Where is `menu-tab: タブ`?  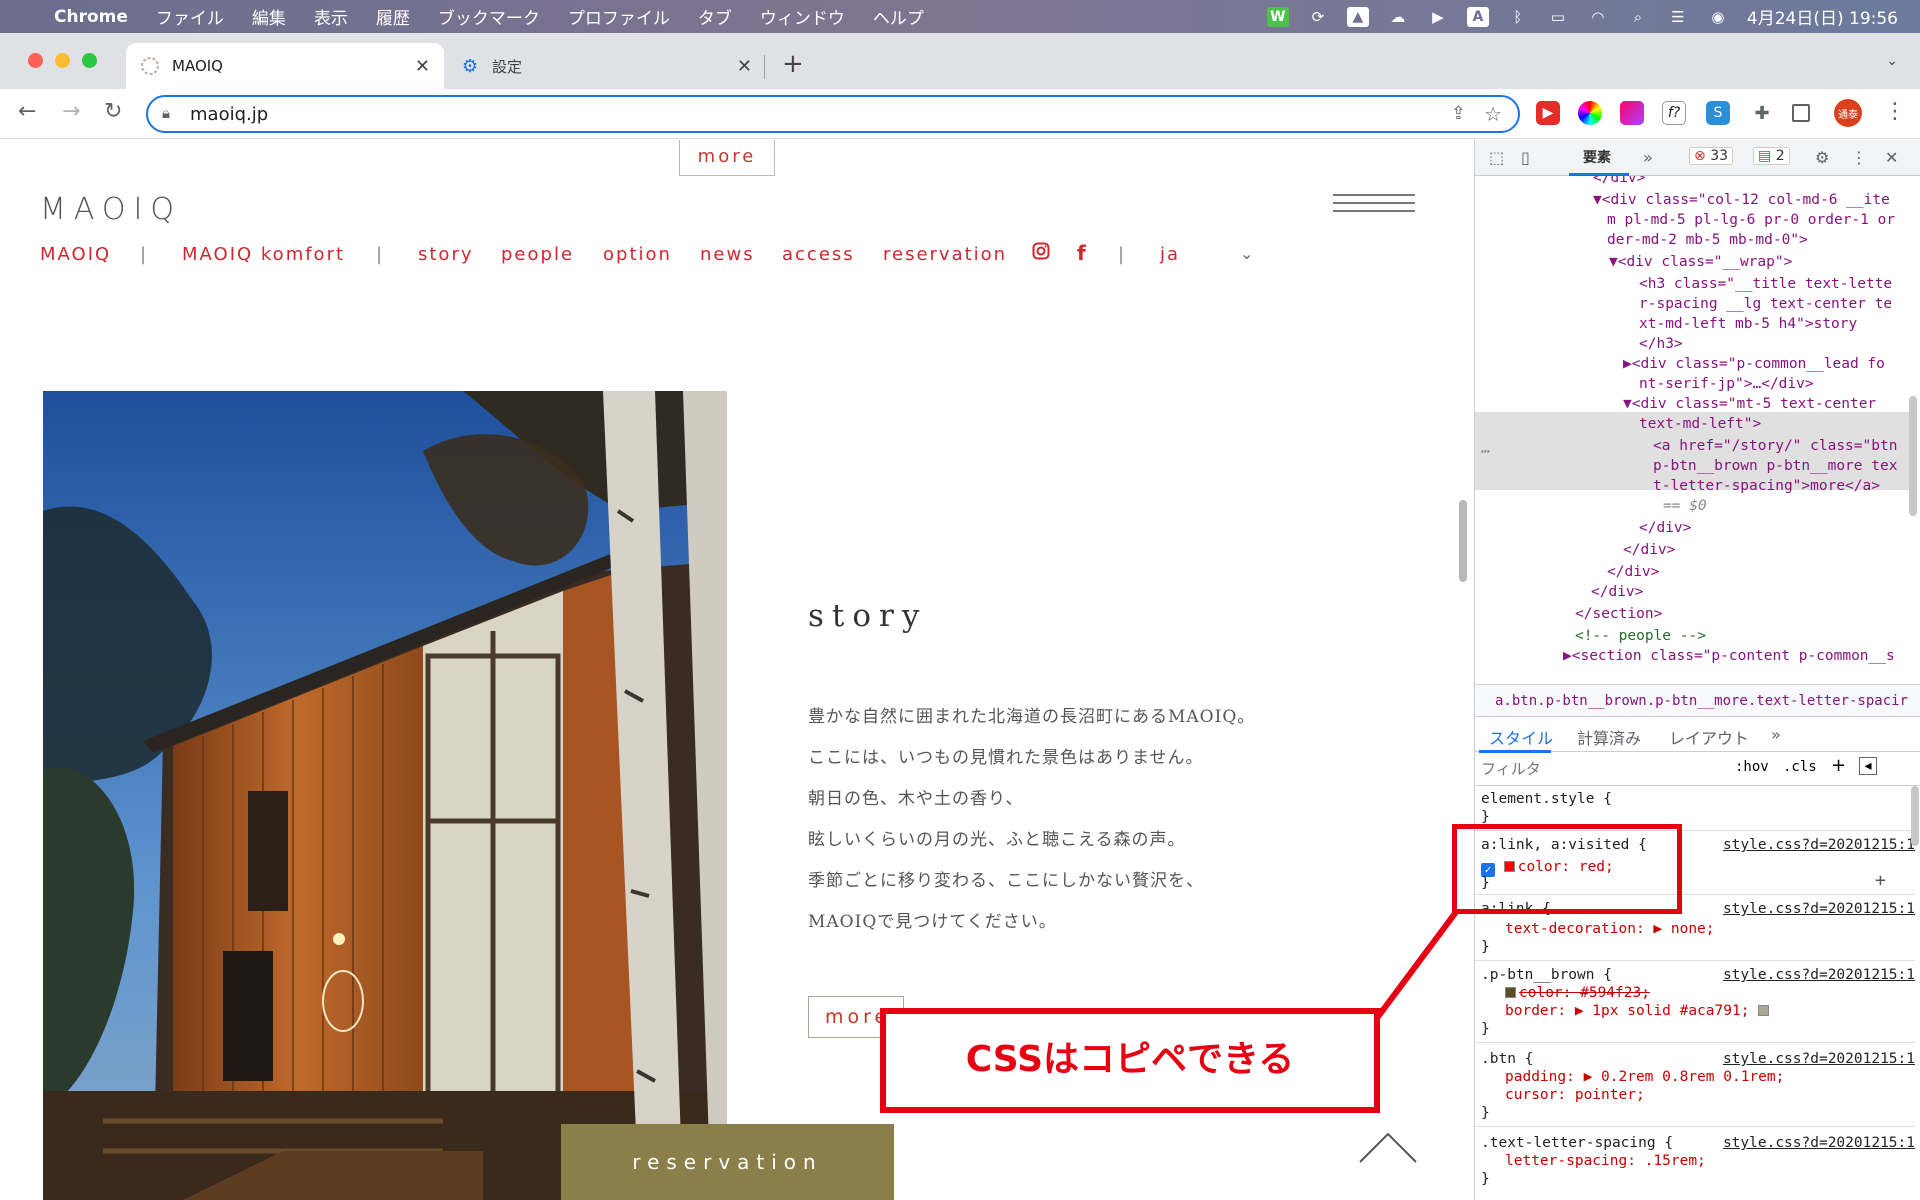
menu-tab: タブ is located at coordinates (715, 16).